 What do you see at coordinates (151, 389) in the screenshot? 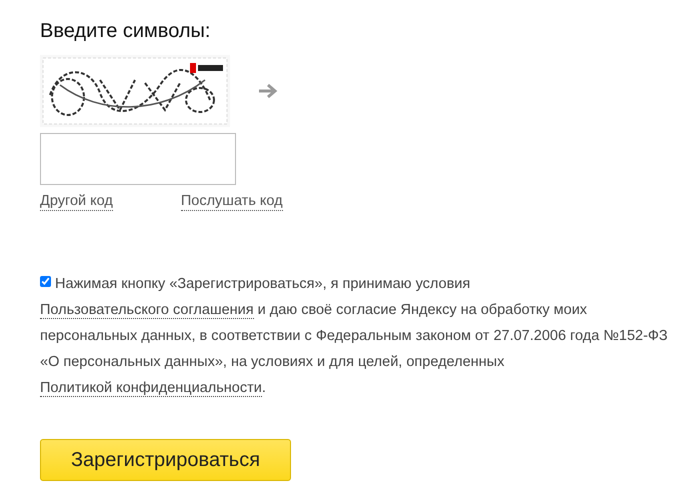
I see `consent-link: Политикой конфиденциальности` at bounding box center [151, 389].